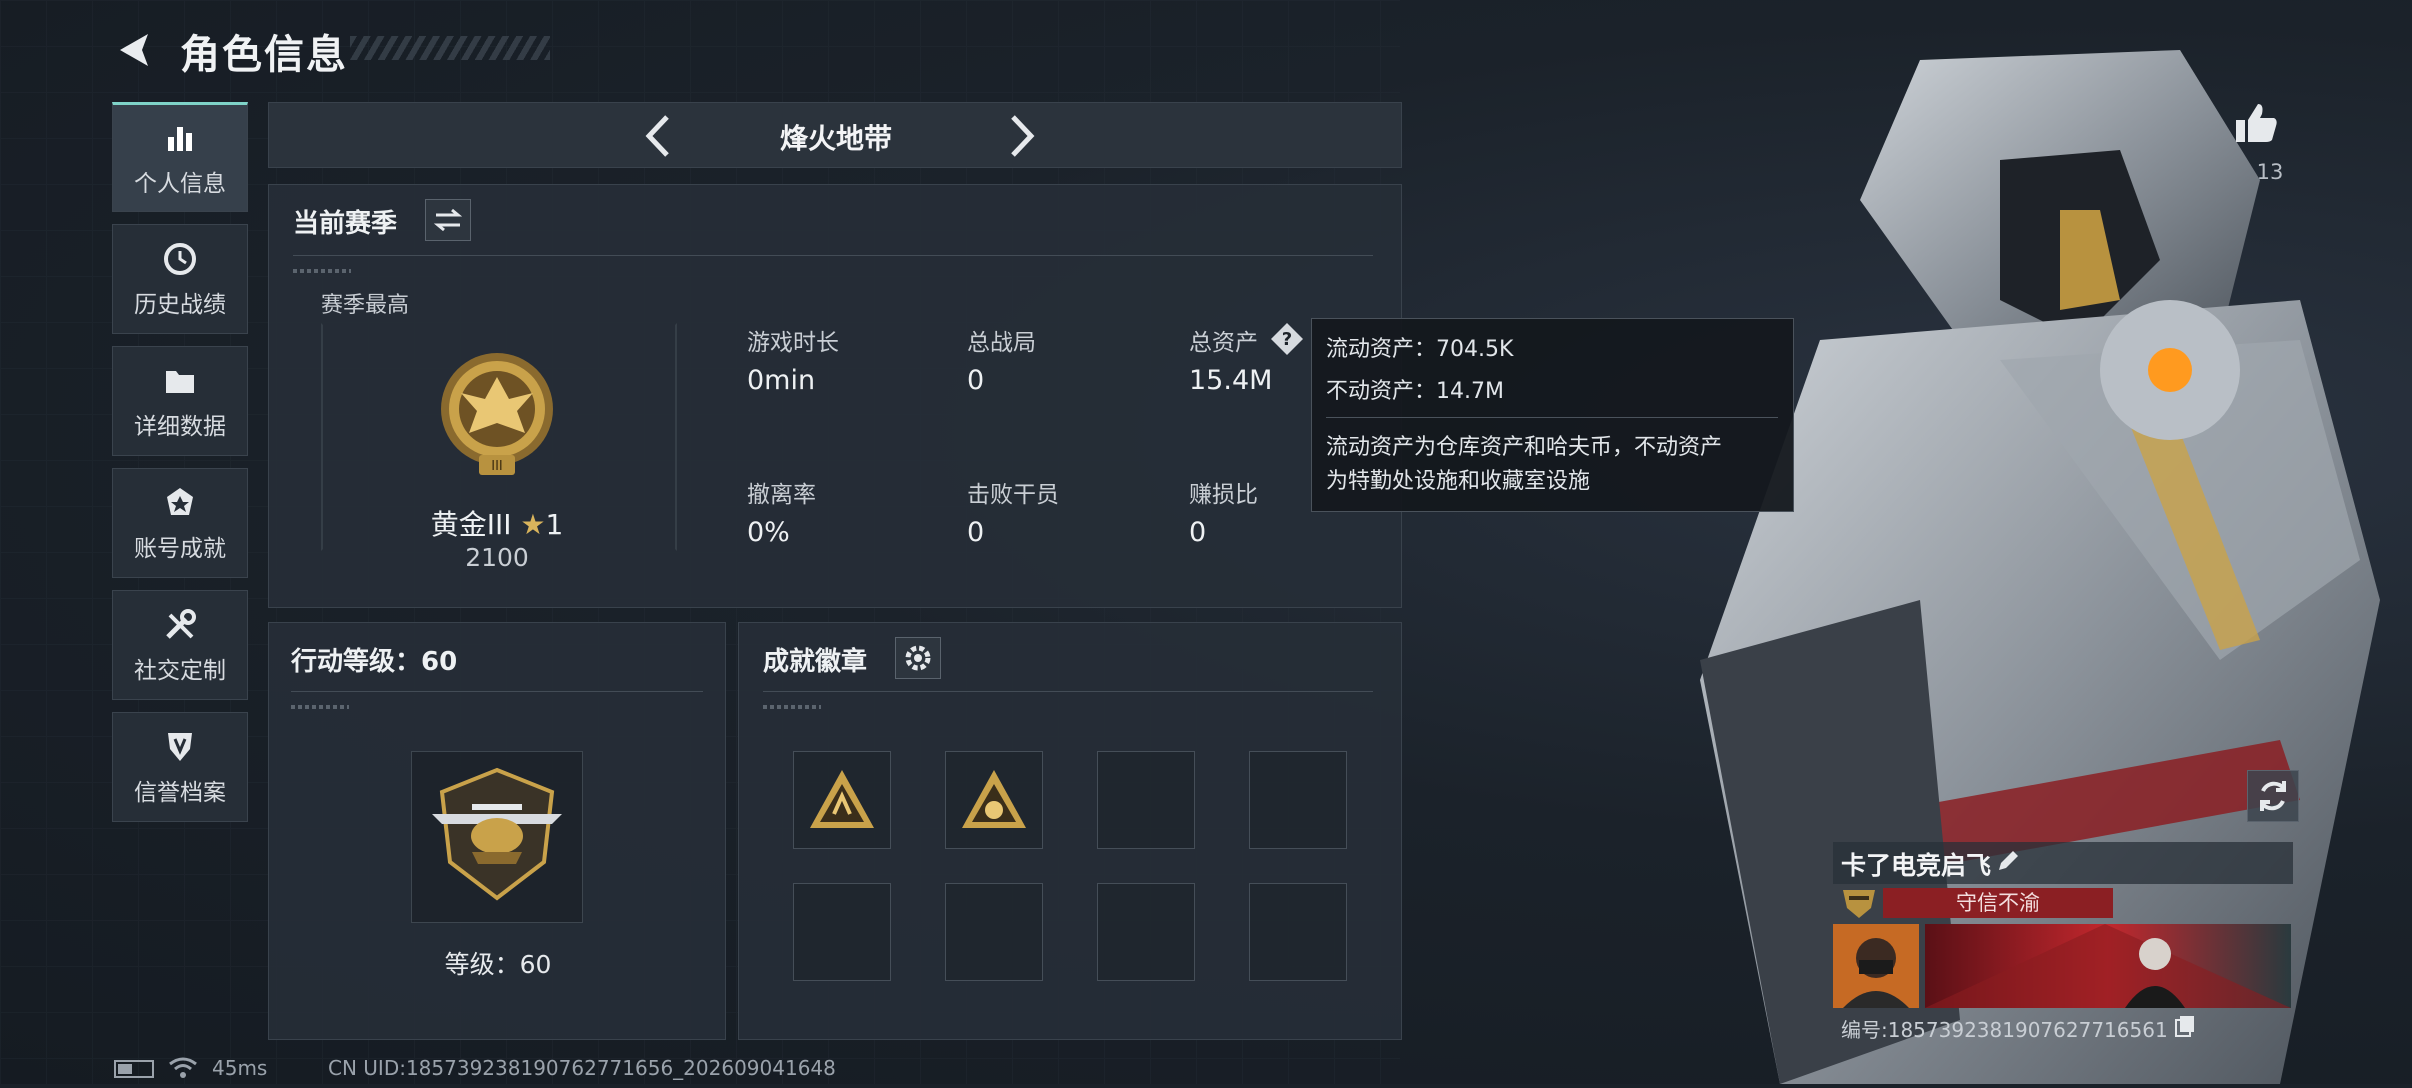  What do you see at coordinates (497, 557) in the screenshot?
I see `rank-points: 2100` at bounding box center [497, 557].